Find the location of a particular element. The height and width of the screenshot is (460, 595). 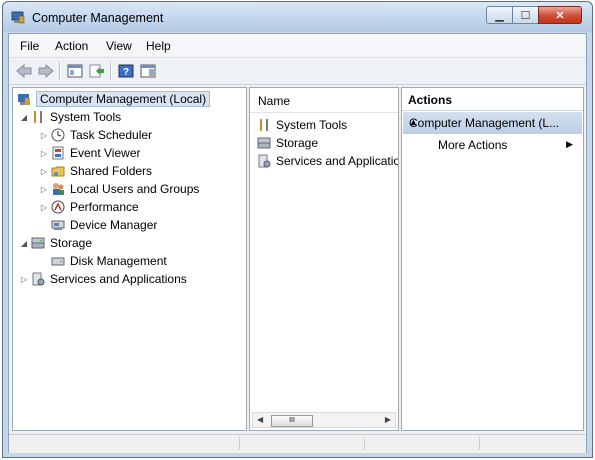

tree-item-label: System Tools is located at coordinates (86, 117).